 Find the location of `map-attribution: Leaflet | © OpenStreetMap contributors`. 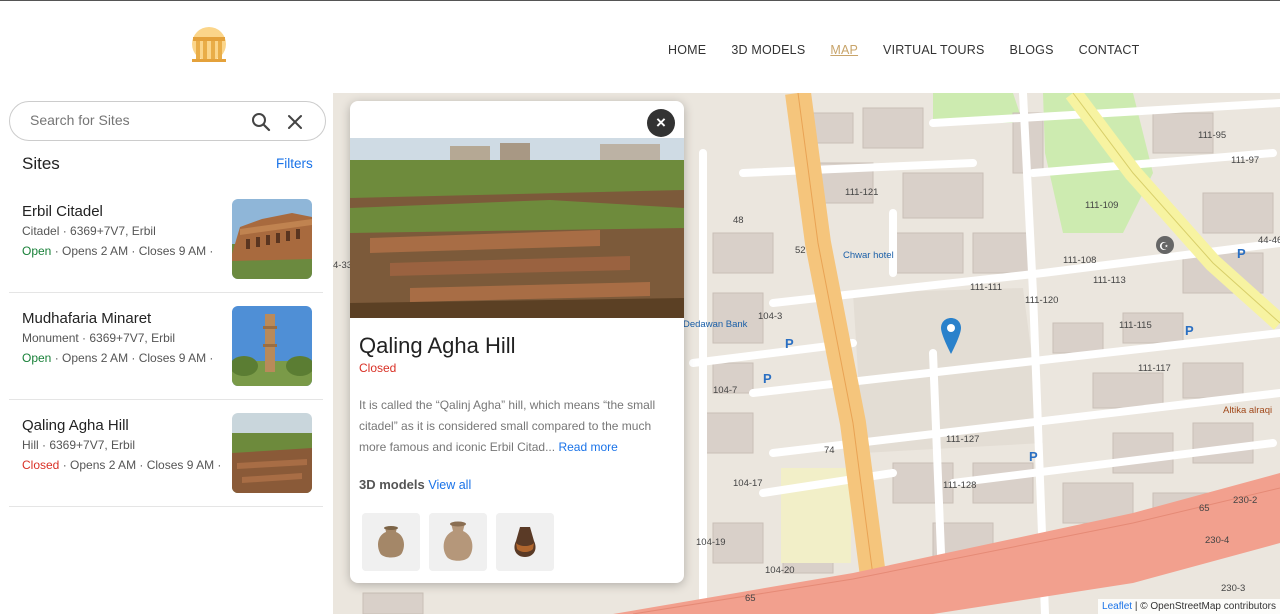

map-attribution: Leaflet | © OpenStreetMap contributors is located at coordinates (1189, 606).